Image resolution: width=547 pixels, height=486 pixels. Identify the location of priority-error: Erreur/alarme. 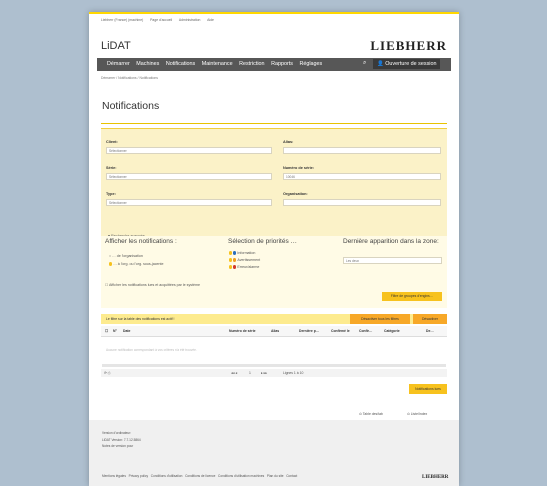
(244, 267).